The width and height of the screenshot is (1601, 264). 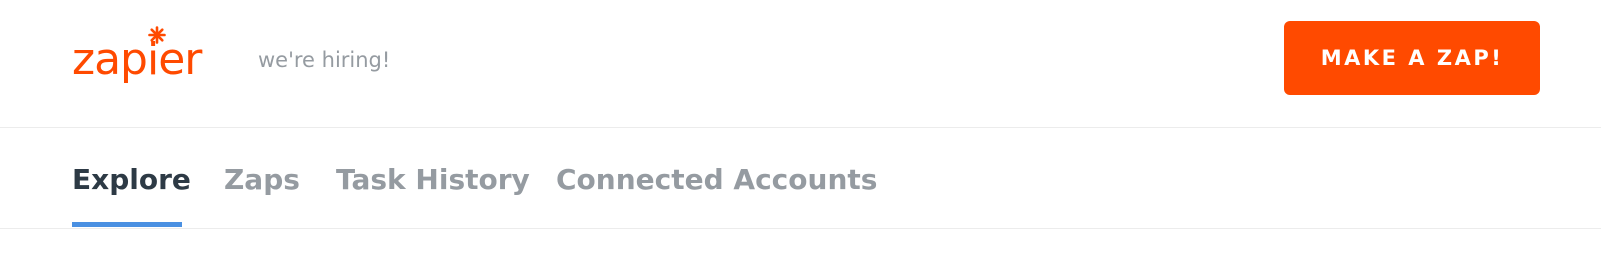 I want to click on tab-task-history: Task History, so click(x=433, y=178).